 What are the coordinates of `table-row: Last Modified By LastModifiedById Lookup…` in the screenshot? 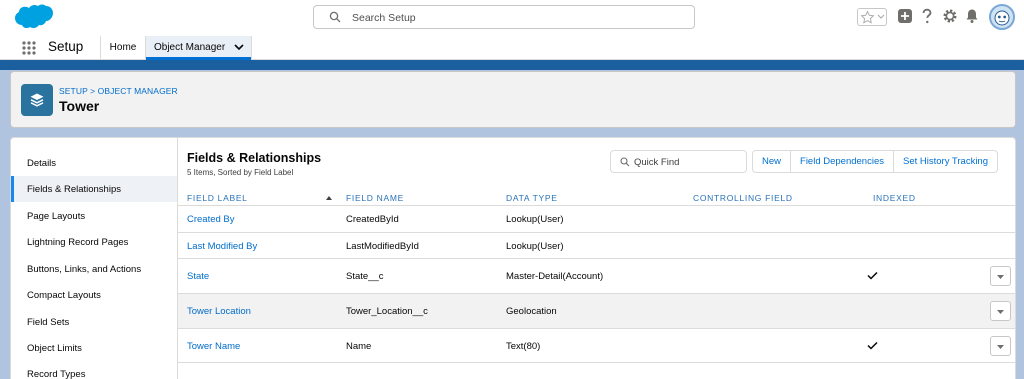 It's located at (596, 245).